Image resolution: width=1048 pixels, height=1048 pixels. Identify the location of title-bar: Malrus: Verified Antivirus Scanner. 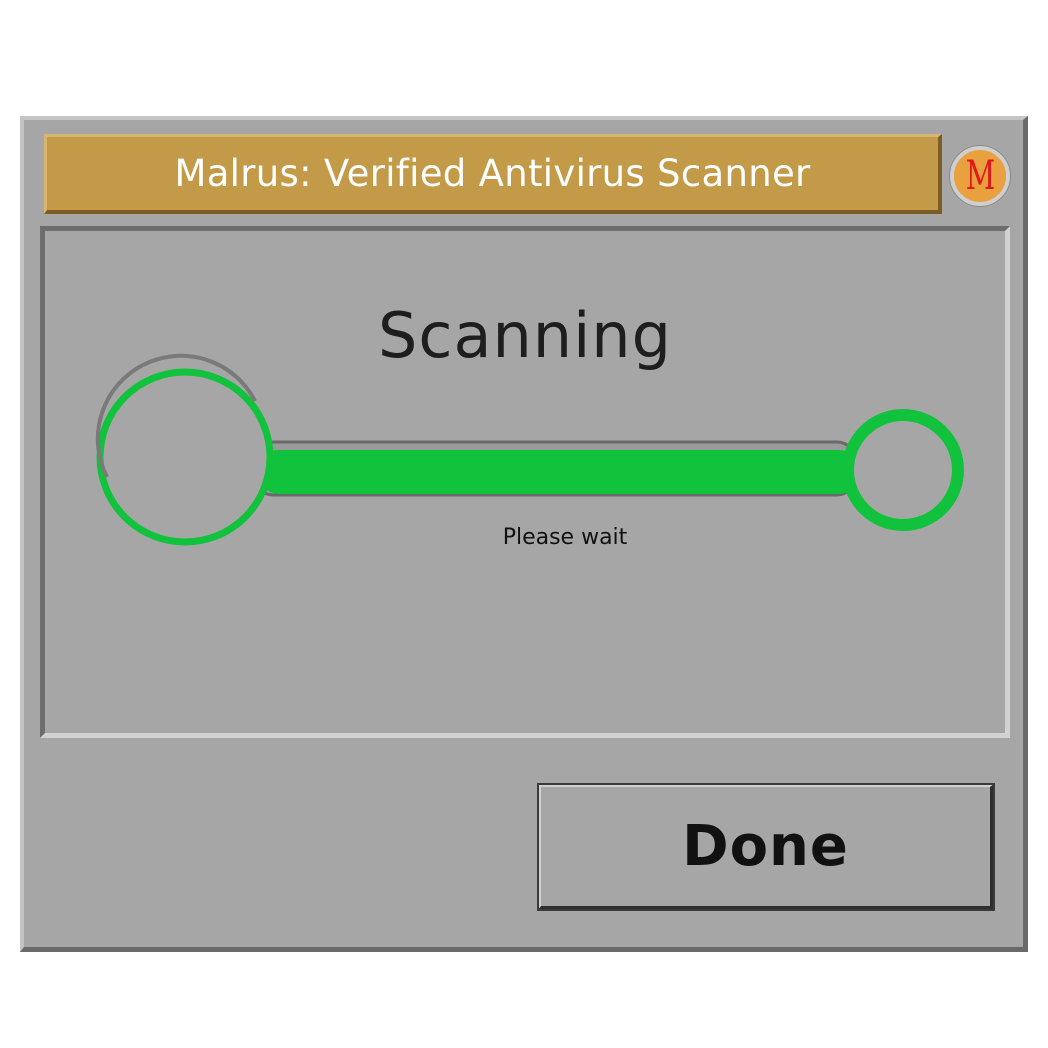
(493, 174).